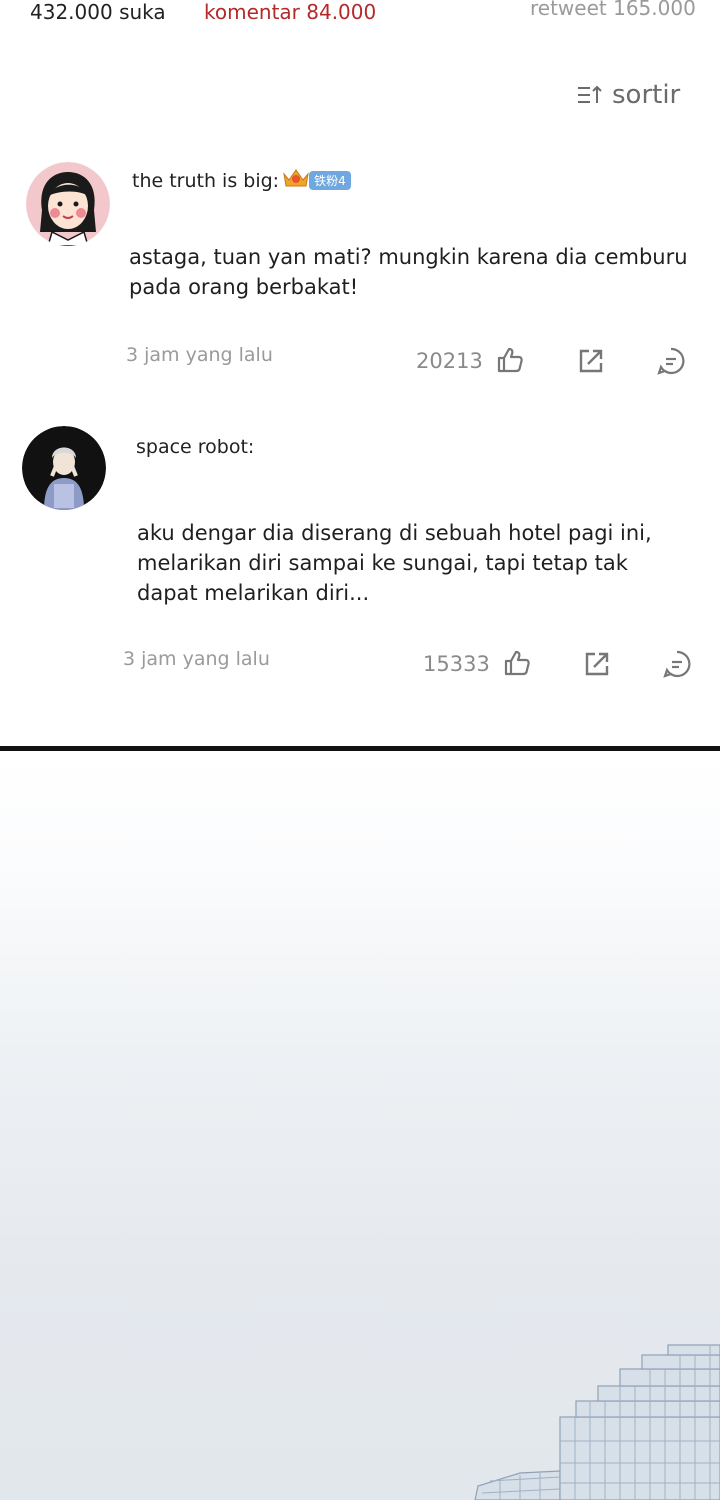 This screenshot has height=1500, width=720. I want to click on comment-username-row: space robot:, so click(195, 447).